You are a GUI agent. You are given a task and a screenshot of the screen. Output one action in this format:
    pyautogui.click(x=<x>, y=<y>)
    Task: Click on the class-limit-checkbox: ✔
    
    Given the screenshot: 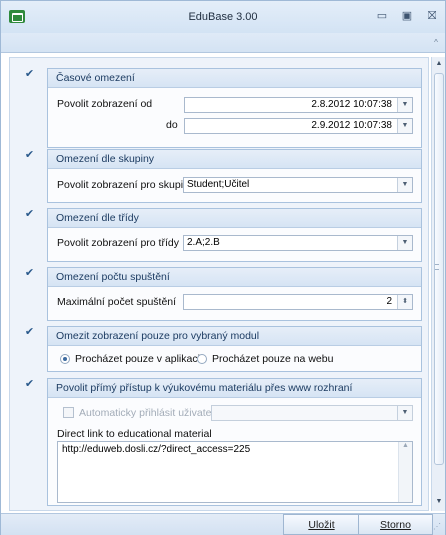 What is the action you would take?
    pyautogui.click(x=29, y=214)
    